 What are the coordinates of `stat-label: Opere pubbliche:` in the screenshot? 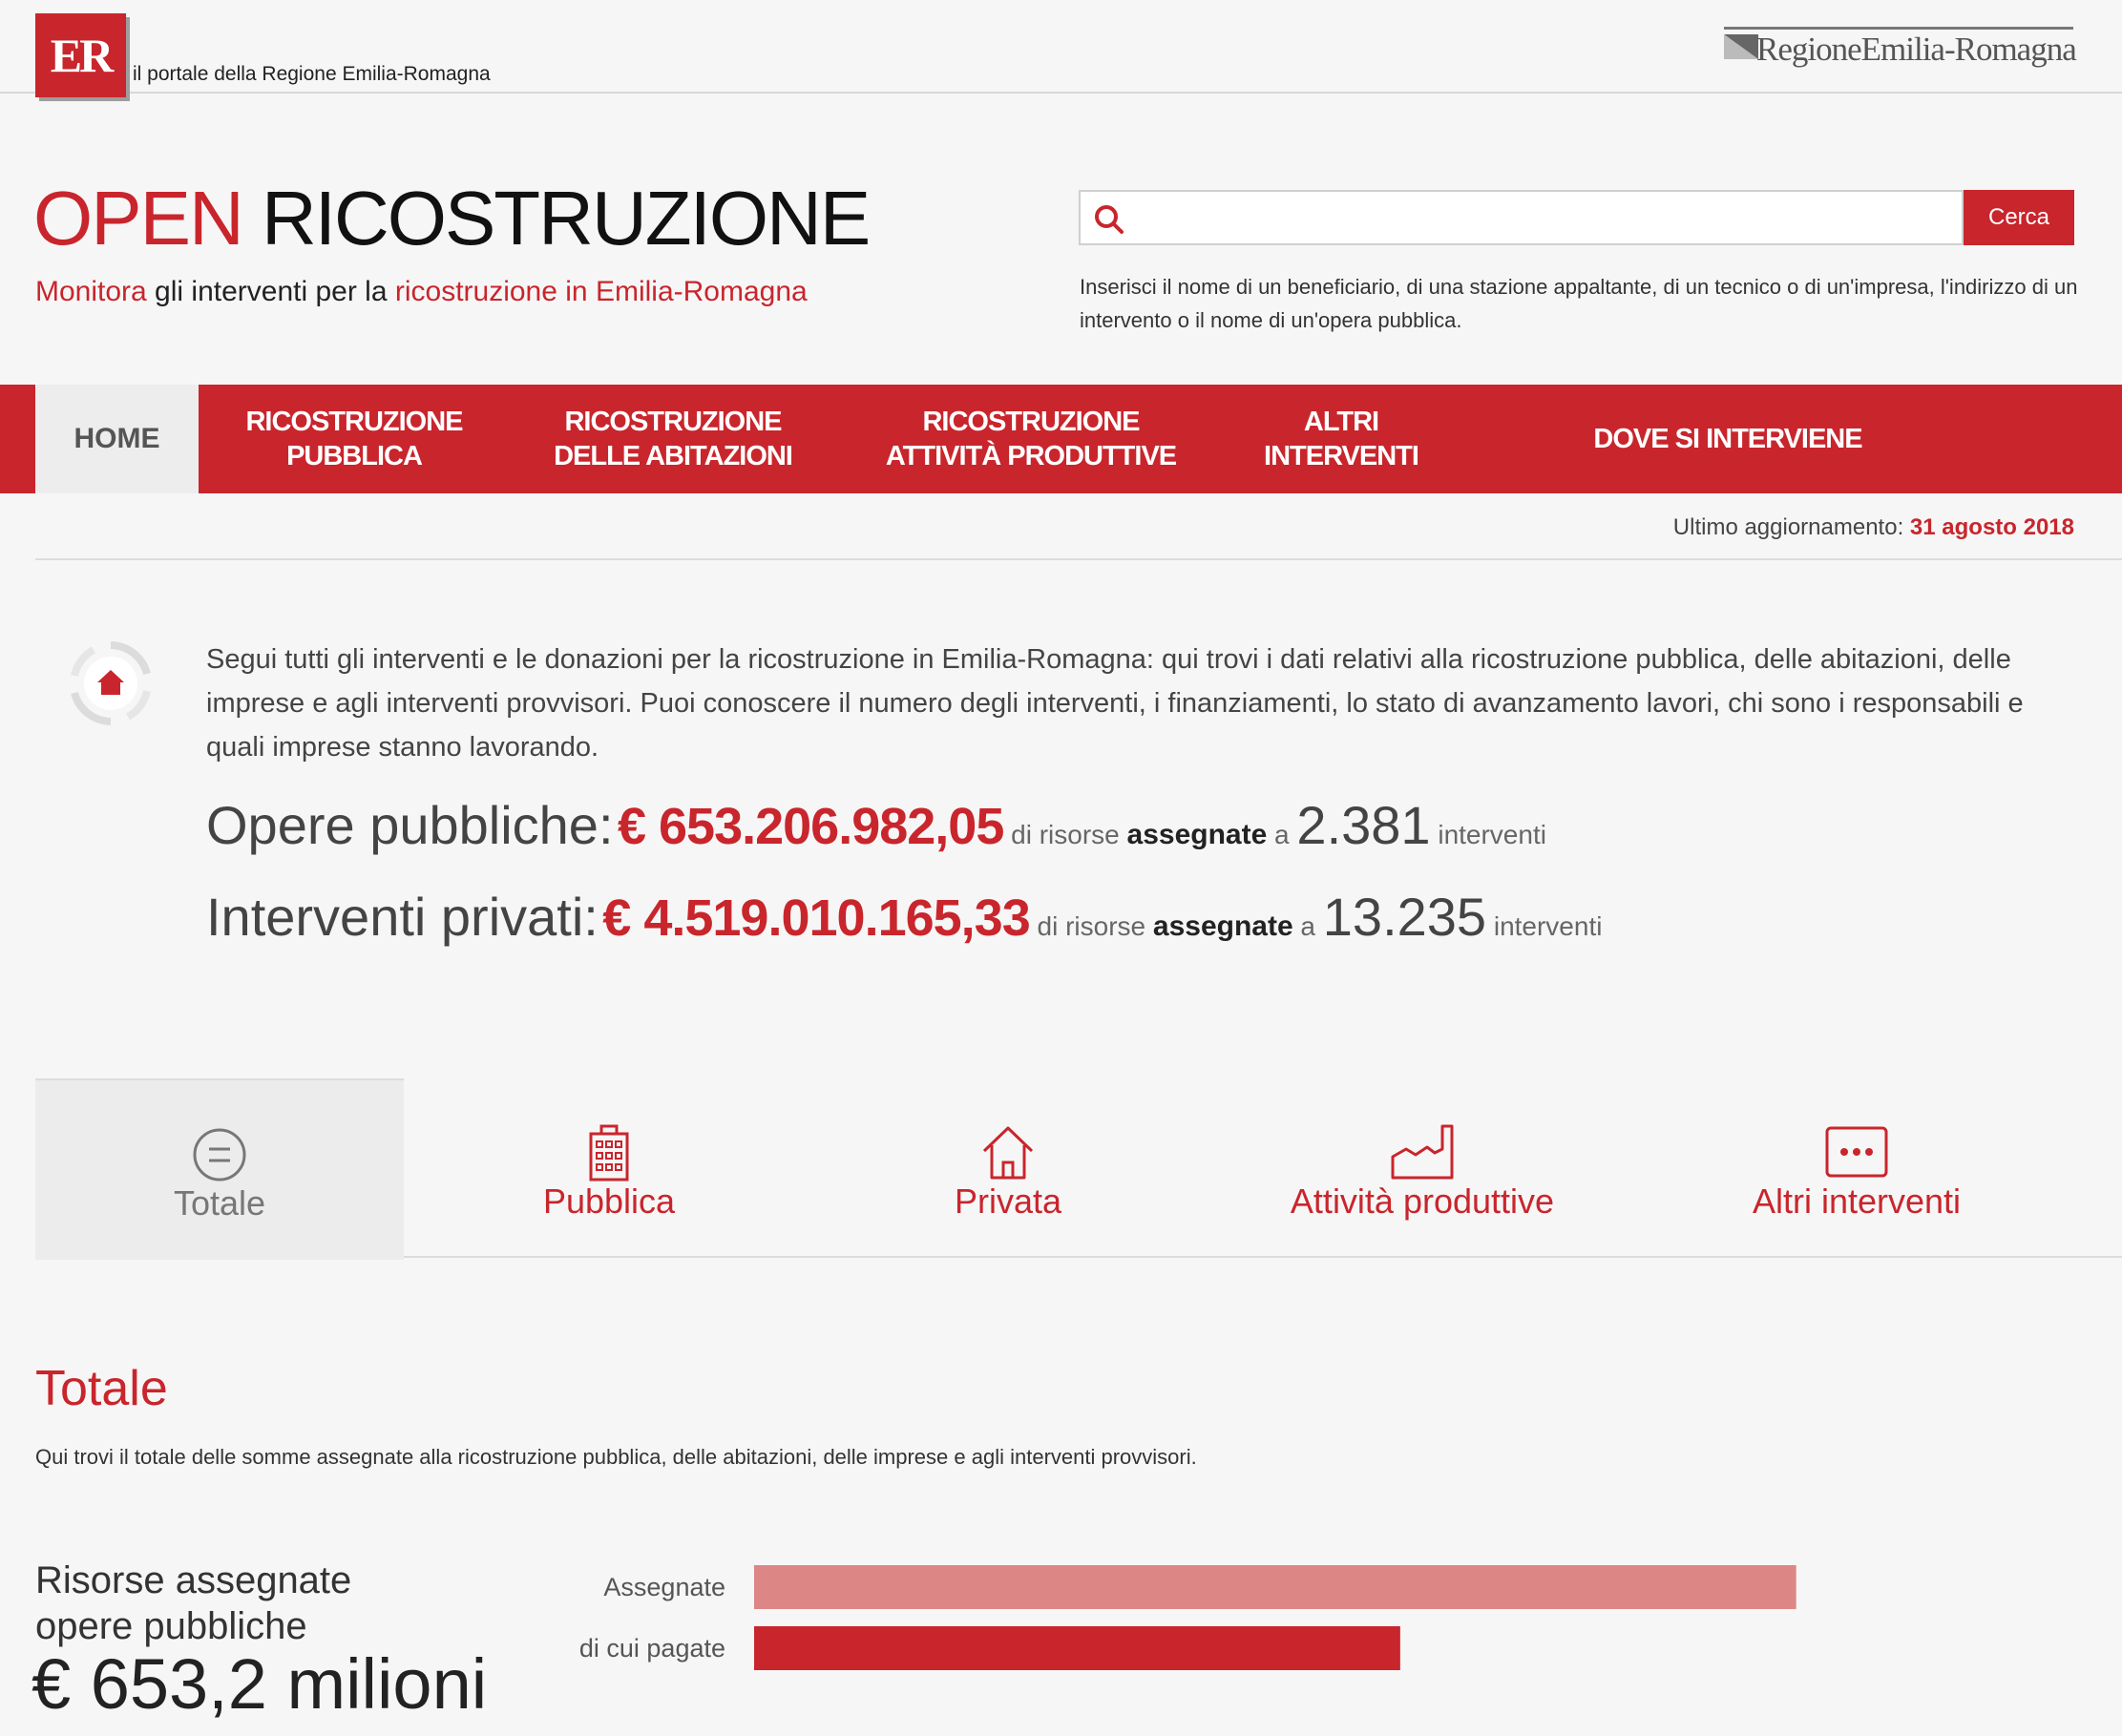 It's located at (410, 825).